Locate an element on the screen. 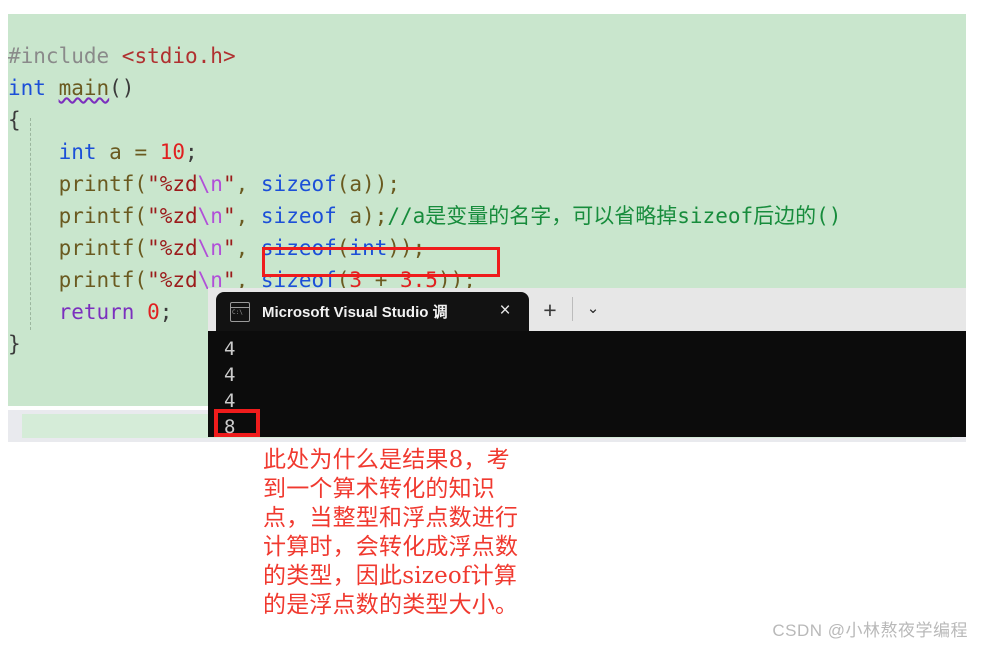 The width and height of the screenshot is (986, 655). code-token: return is located at coordinates (96, 312).